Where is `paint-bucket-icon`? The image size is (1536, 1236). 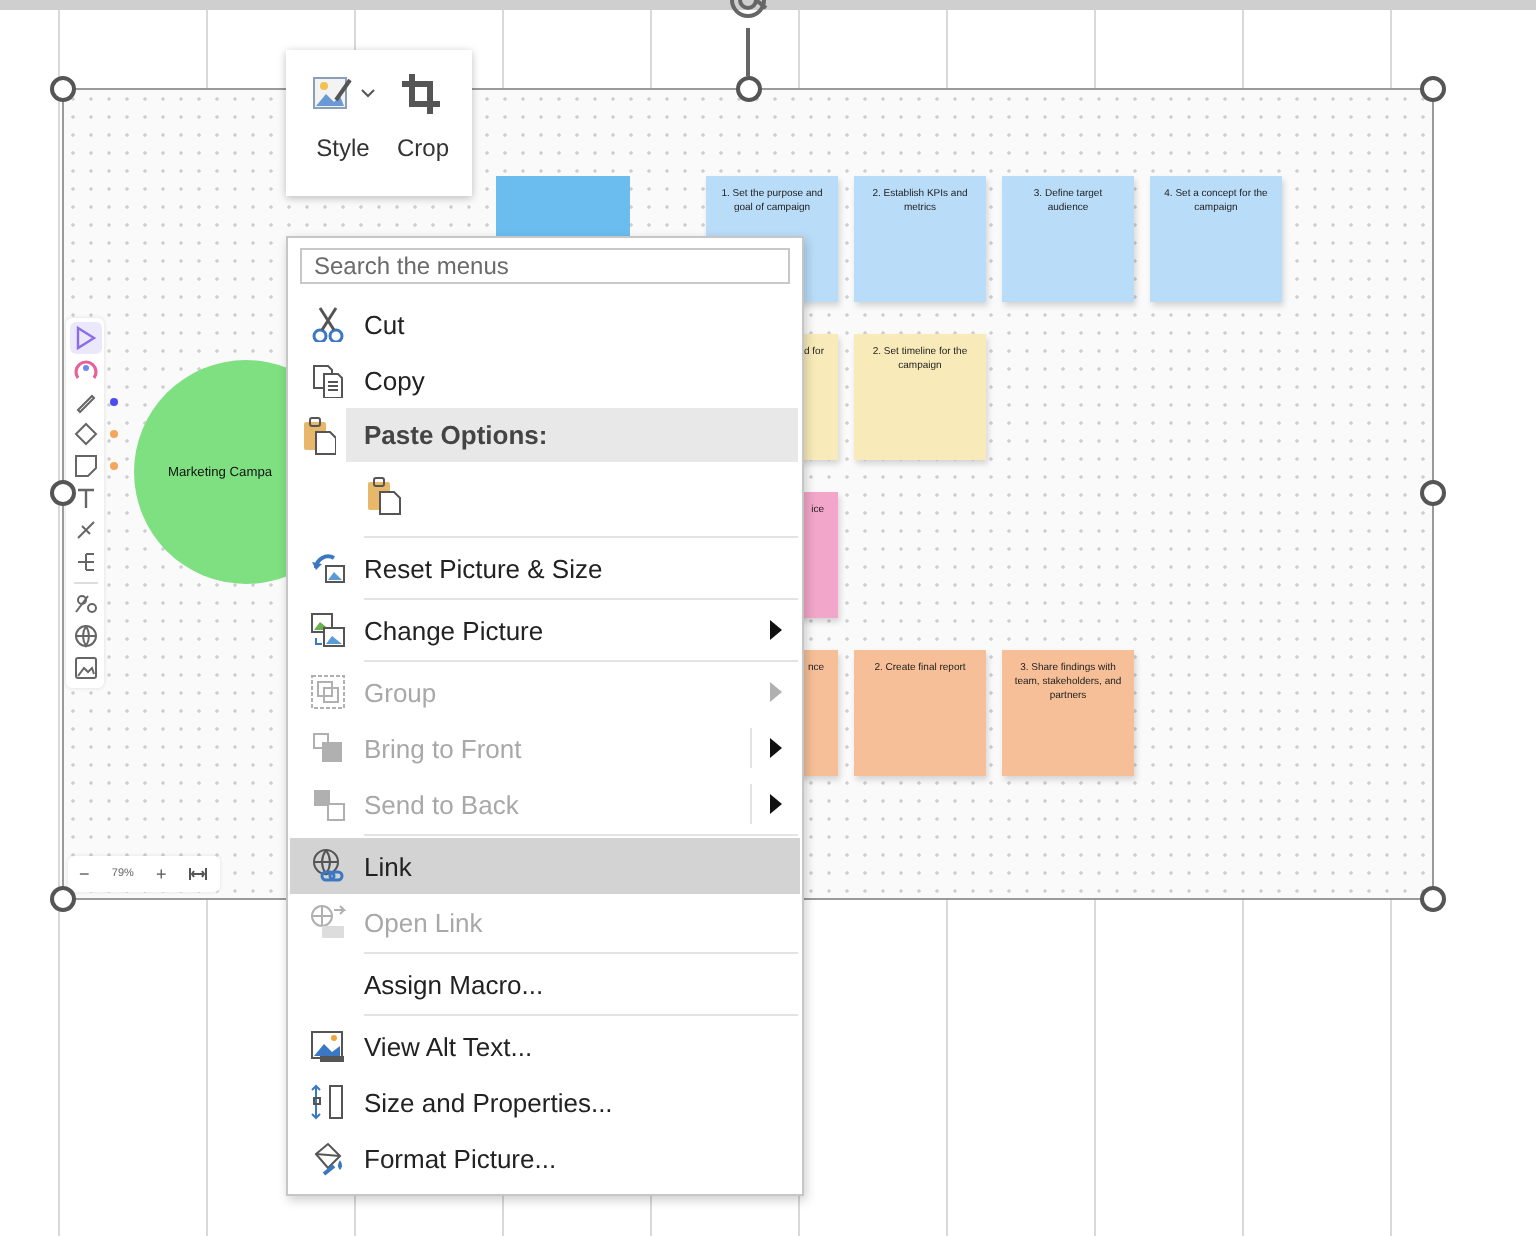 paint-bucket-icon is located at coordinates (327, 1158).